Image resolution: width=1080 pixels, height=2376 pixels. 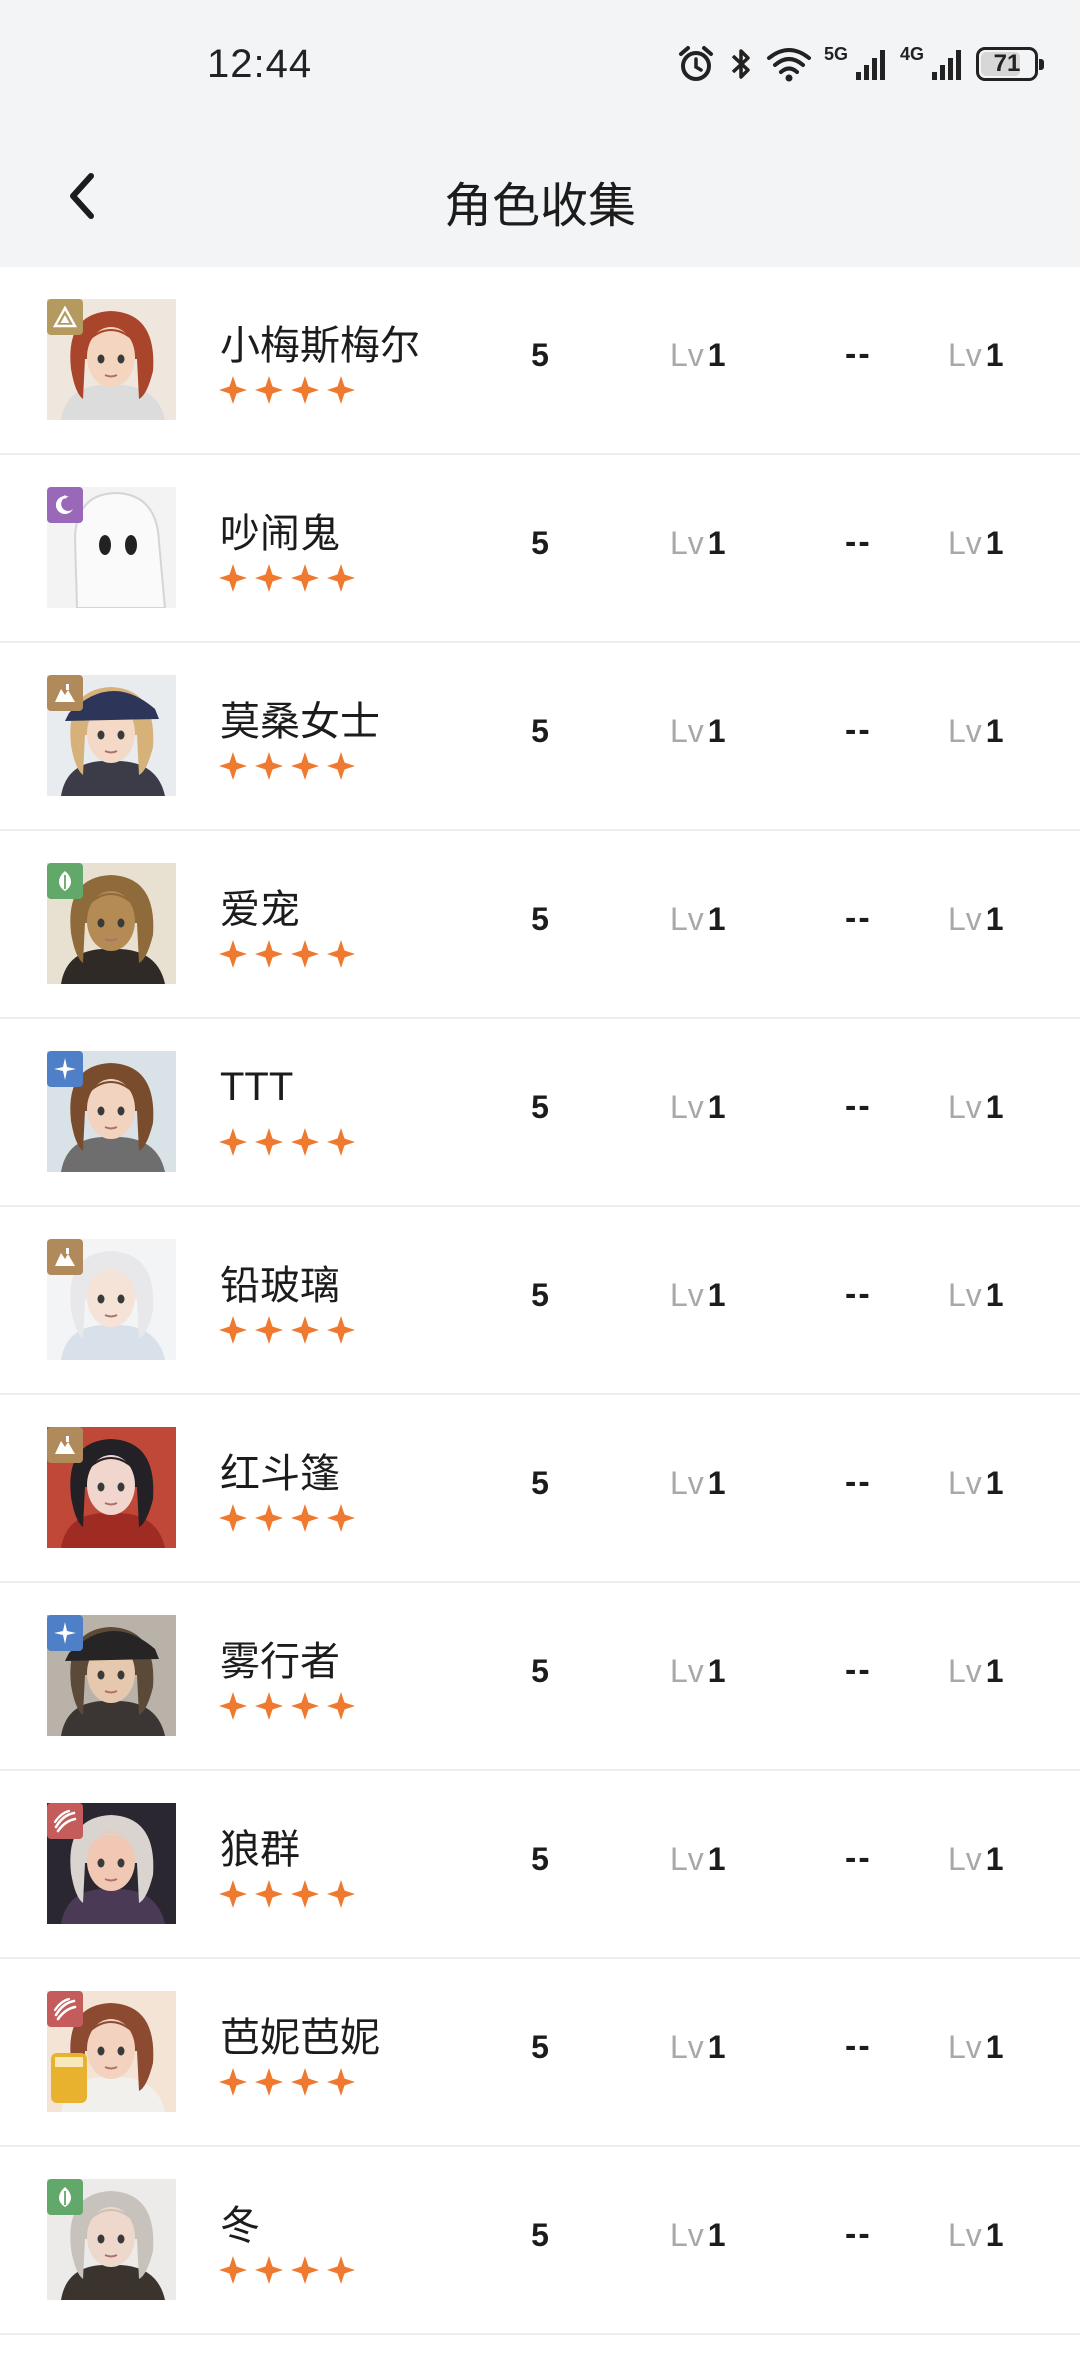 What do you see at coordinates (540, 925) in the screenshot?
I see `character-row: 爱宠 5 Lv 1 -- Lv 1` at bounding box center [540, 925].